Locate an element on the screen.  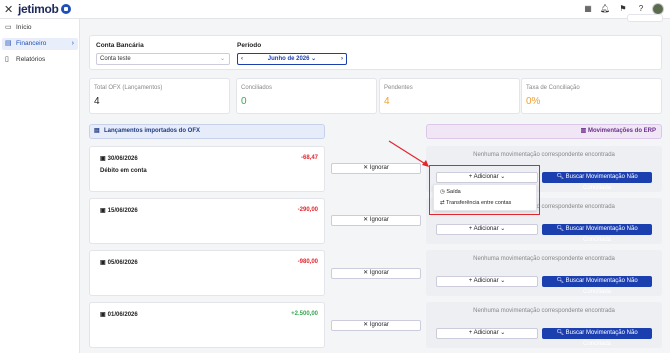
ofx-row: ▣ 30/06/2026 -68,47 Débito em conta is located at coordinates (207, 169).